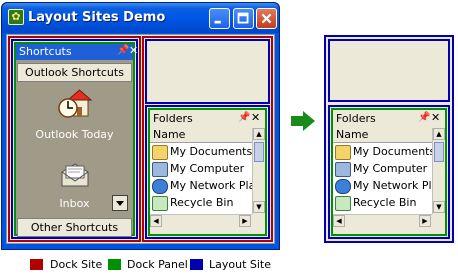 The image size is (458, 274). What do you see at coordinates (303, 121) in the screenshot?
I see `right-arrow-icon` at bounding box center [303, 121].